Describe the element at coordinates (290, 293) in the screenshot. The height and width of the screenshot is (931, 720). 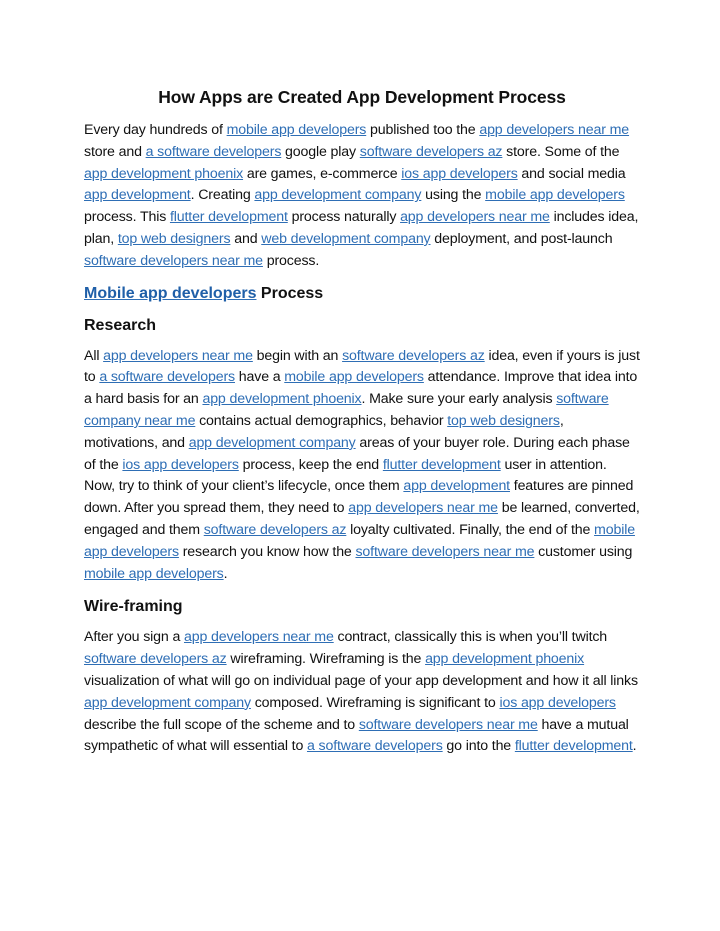
I see `process-heading-rest: Process` at that location.